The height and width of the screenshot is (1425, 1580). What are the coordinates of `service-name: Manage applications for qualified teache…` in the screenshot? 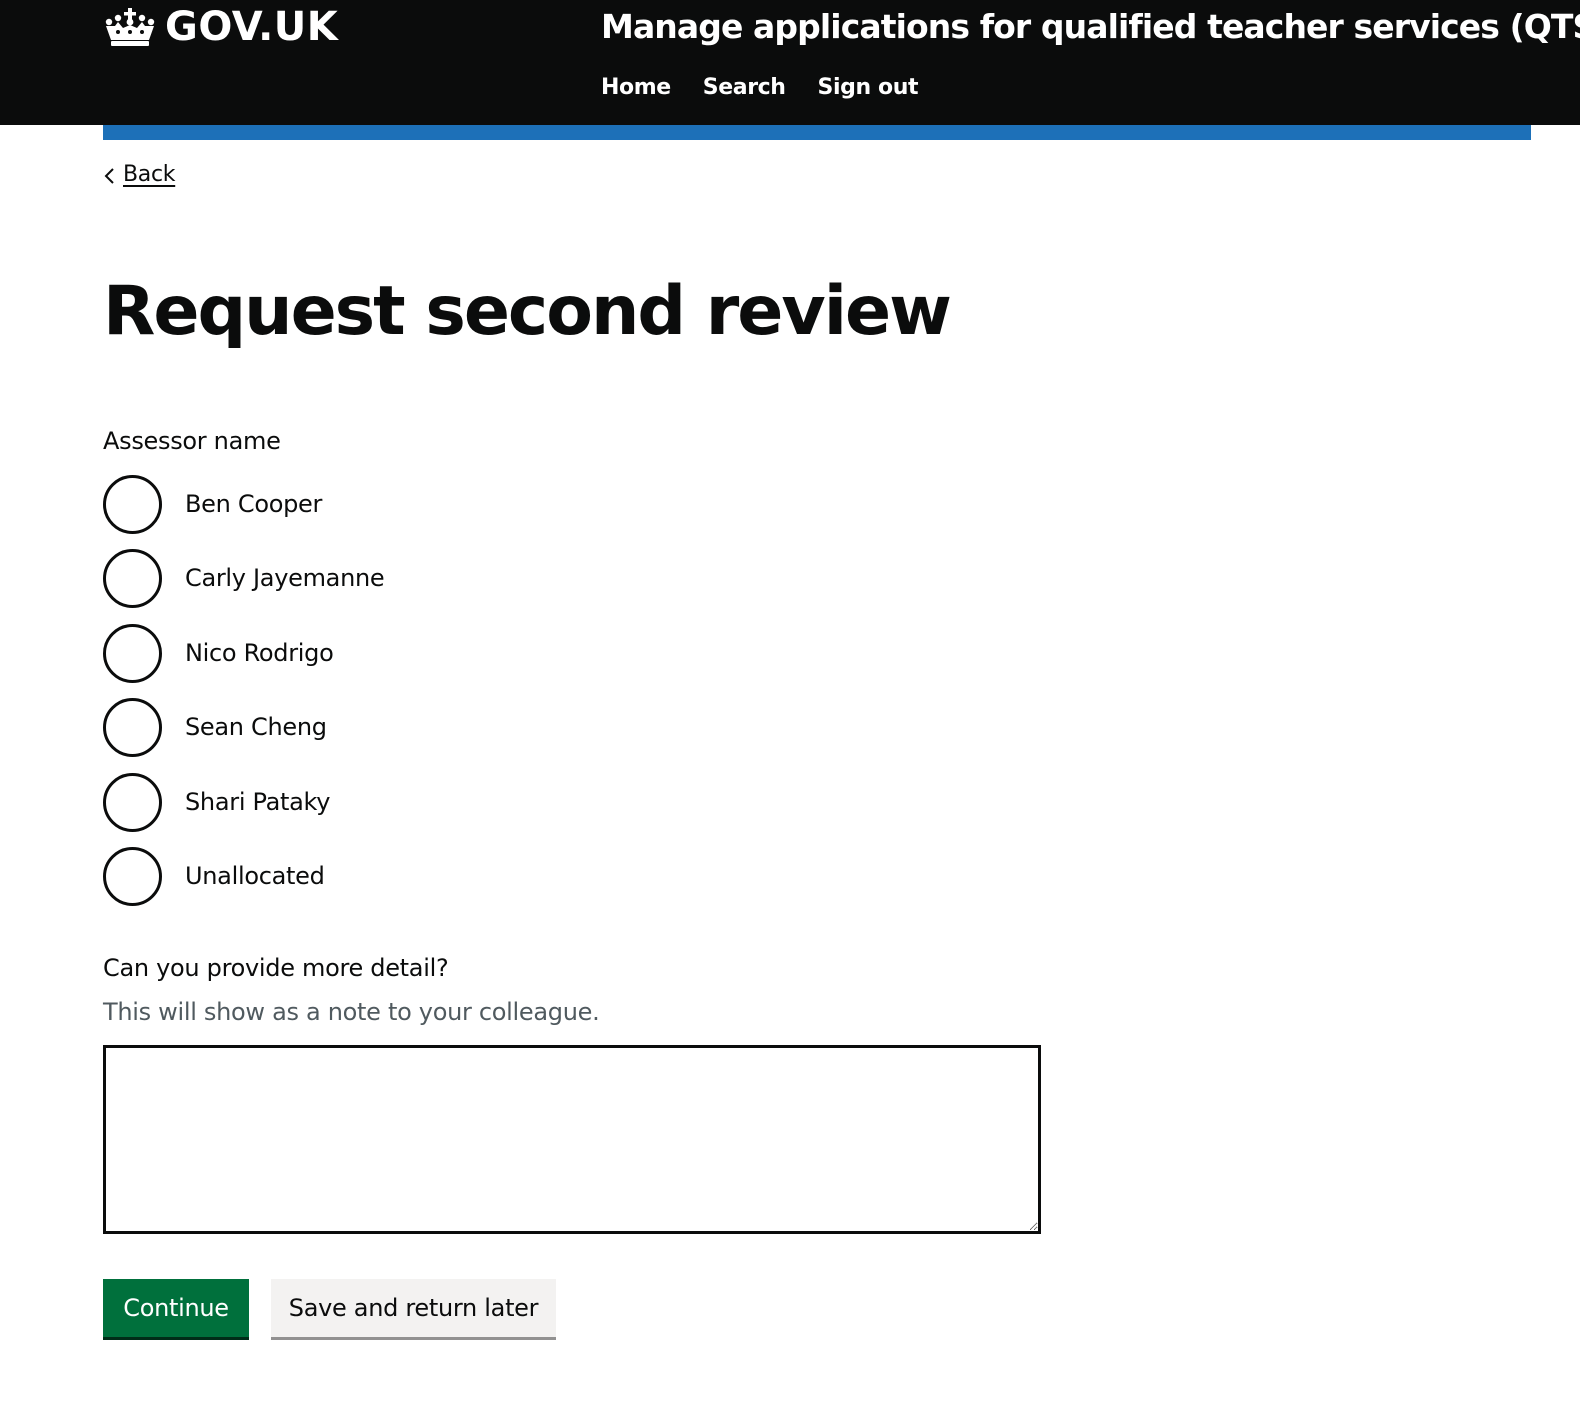 It's located at (1090, 27).